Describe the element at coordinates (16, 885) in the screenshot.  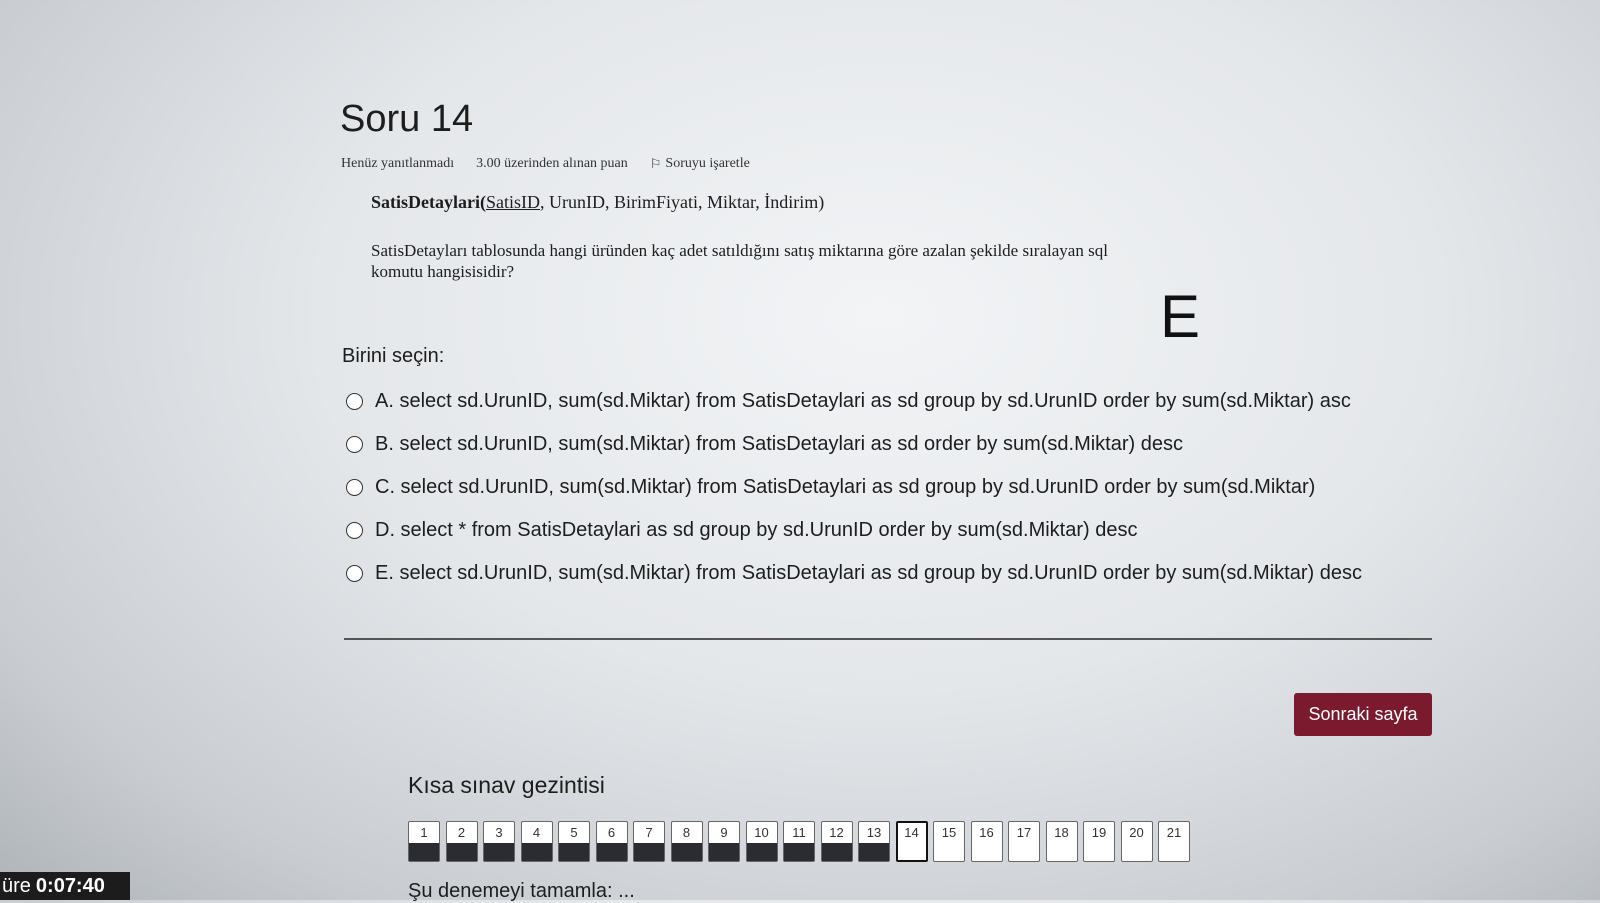
I see `timer-label: üre` at that location.